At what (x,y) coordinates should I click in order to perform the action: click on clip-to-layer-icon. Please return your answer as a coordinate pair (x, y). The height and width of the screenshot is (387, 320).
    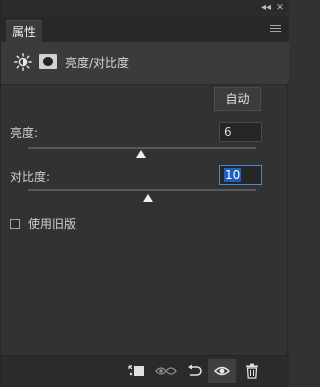
    Looking at the image, I should click on (136, 370).